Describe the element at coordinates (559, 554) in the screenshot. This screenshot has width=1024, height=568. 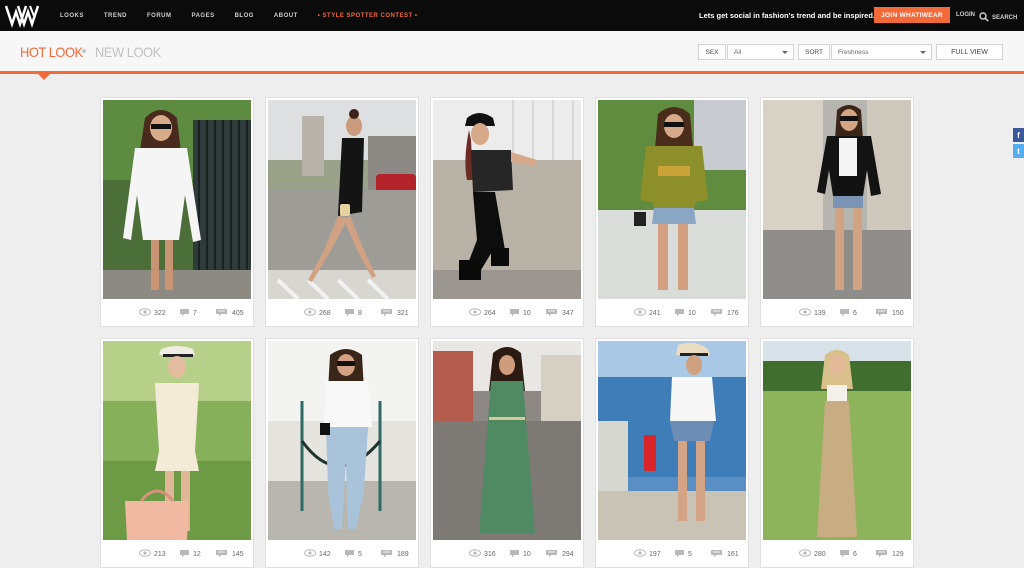
I see `comments-count: 294` at that location.